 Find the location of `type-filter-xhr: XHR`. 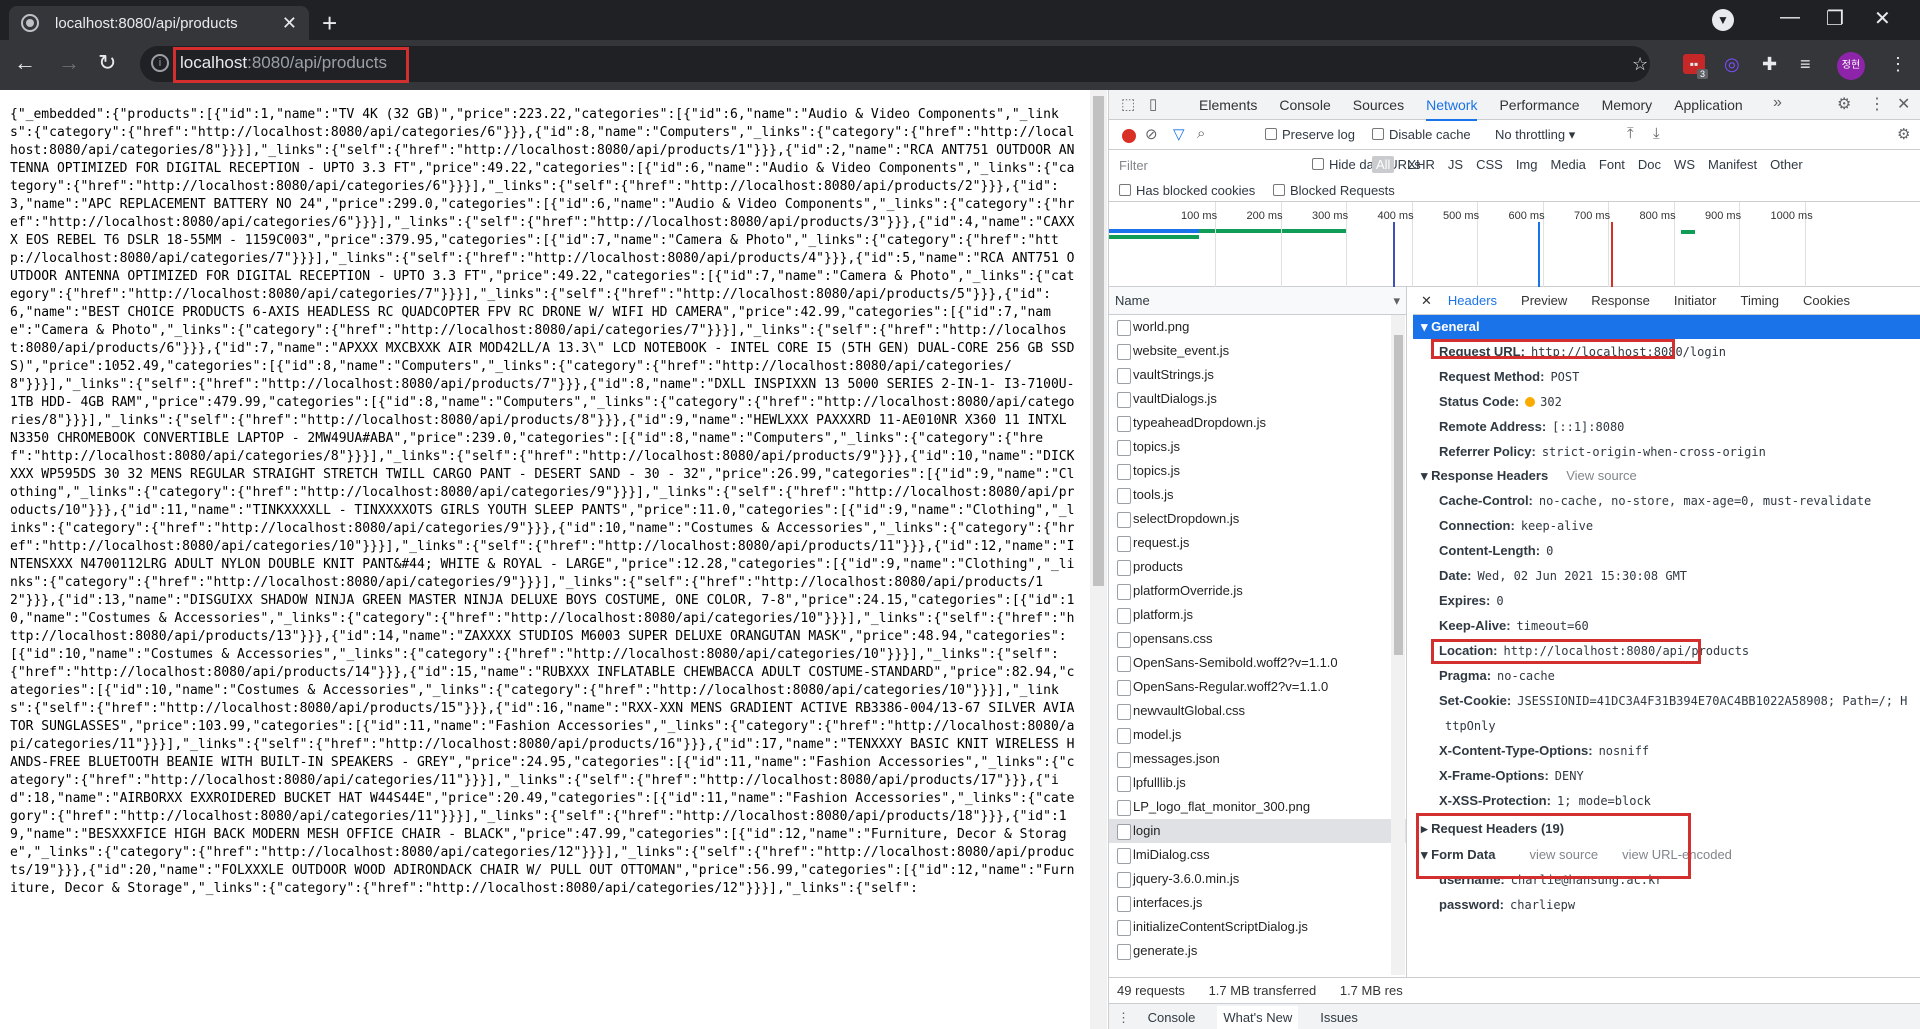

type-filter-xhr: XHR is located at coordinates (1420, 164).